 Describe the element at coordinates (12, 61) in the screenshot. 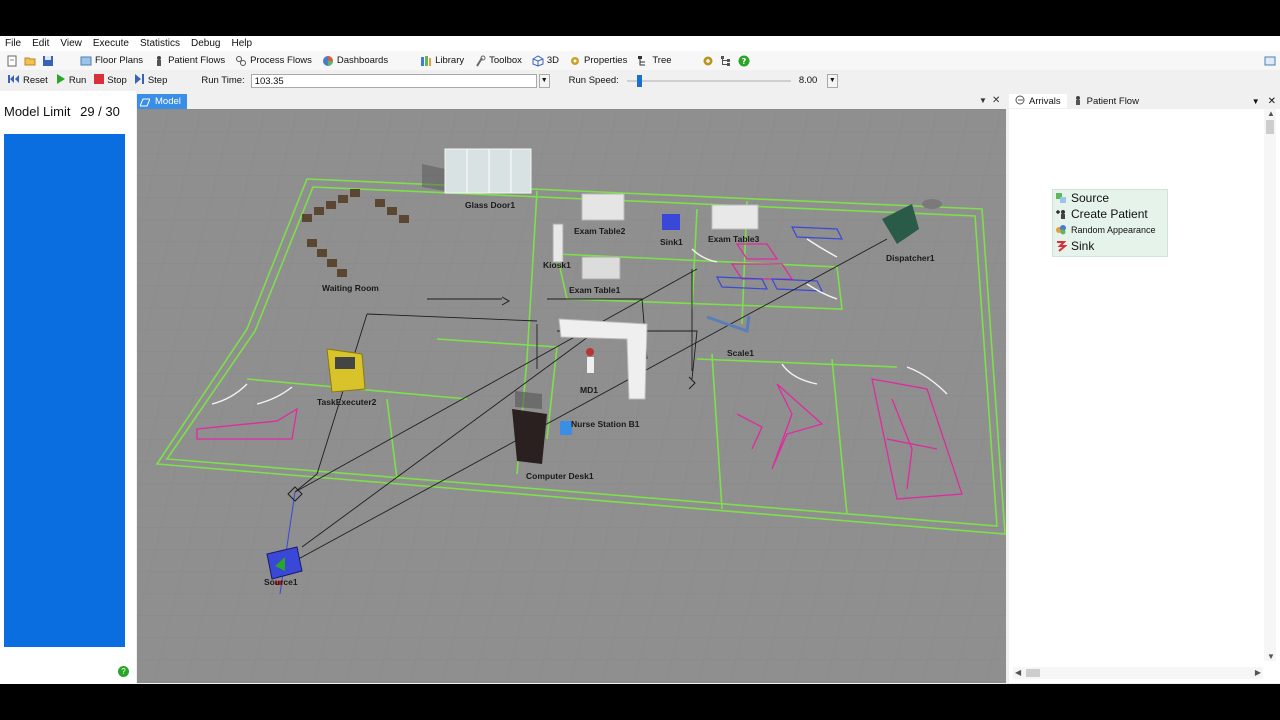

I see `new-file-icon` at that location.